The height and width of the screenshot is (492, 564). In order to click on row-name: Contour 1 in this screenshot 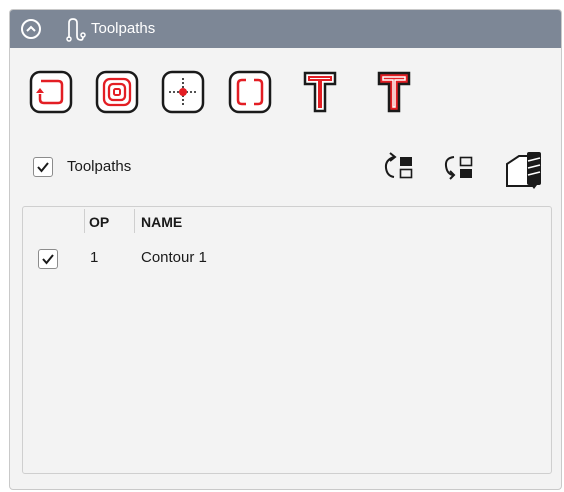, I will do `click(174, 257)`.